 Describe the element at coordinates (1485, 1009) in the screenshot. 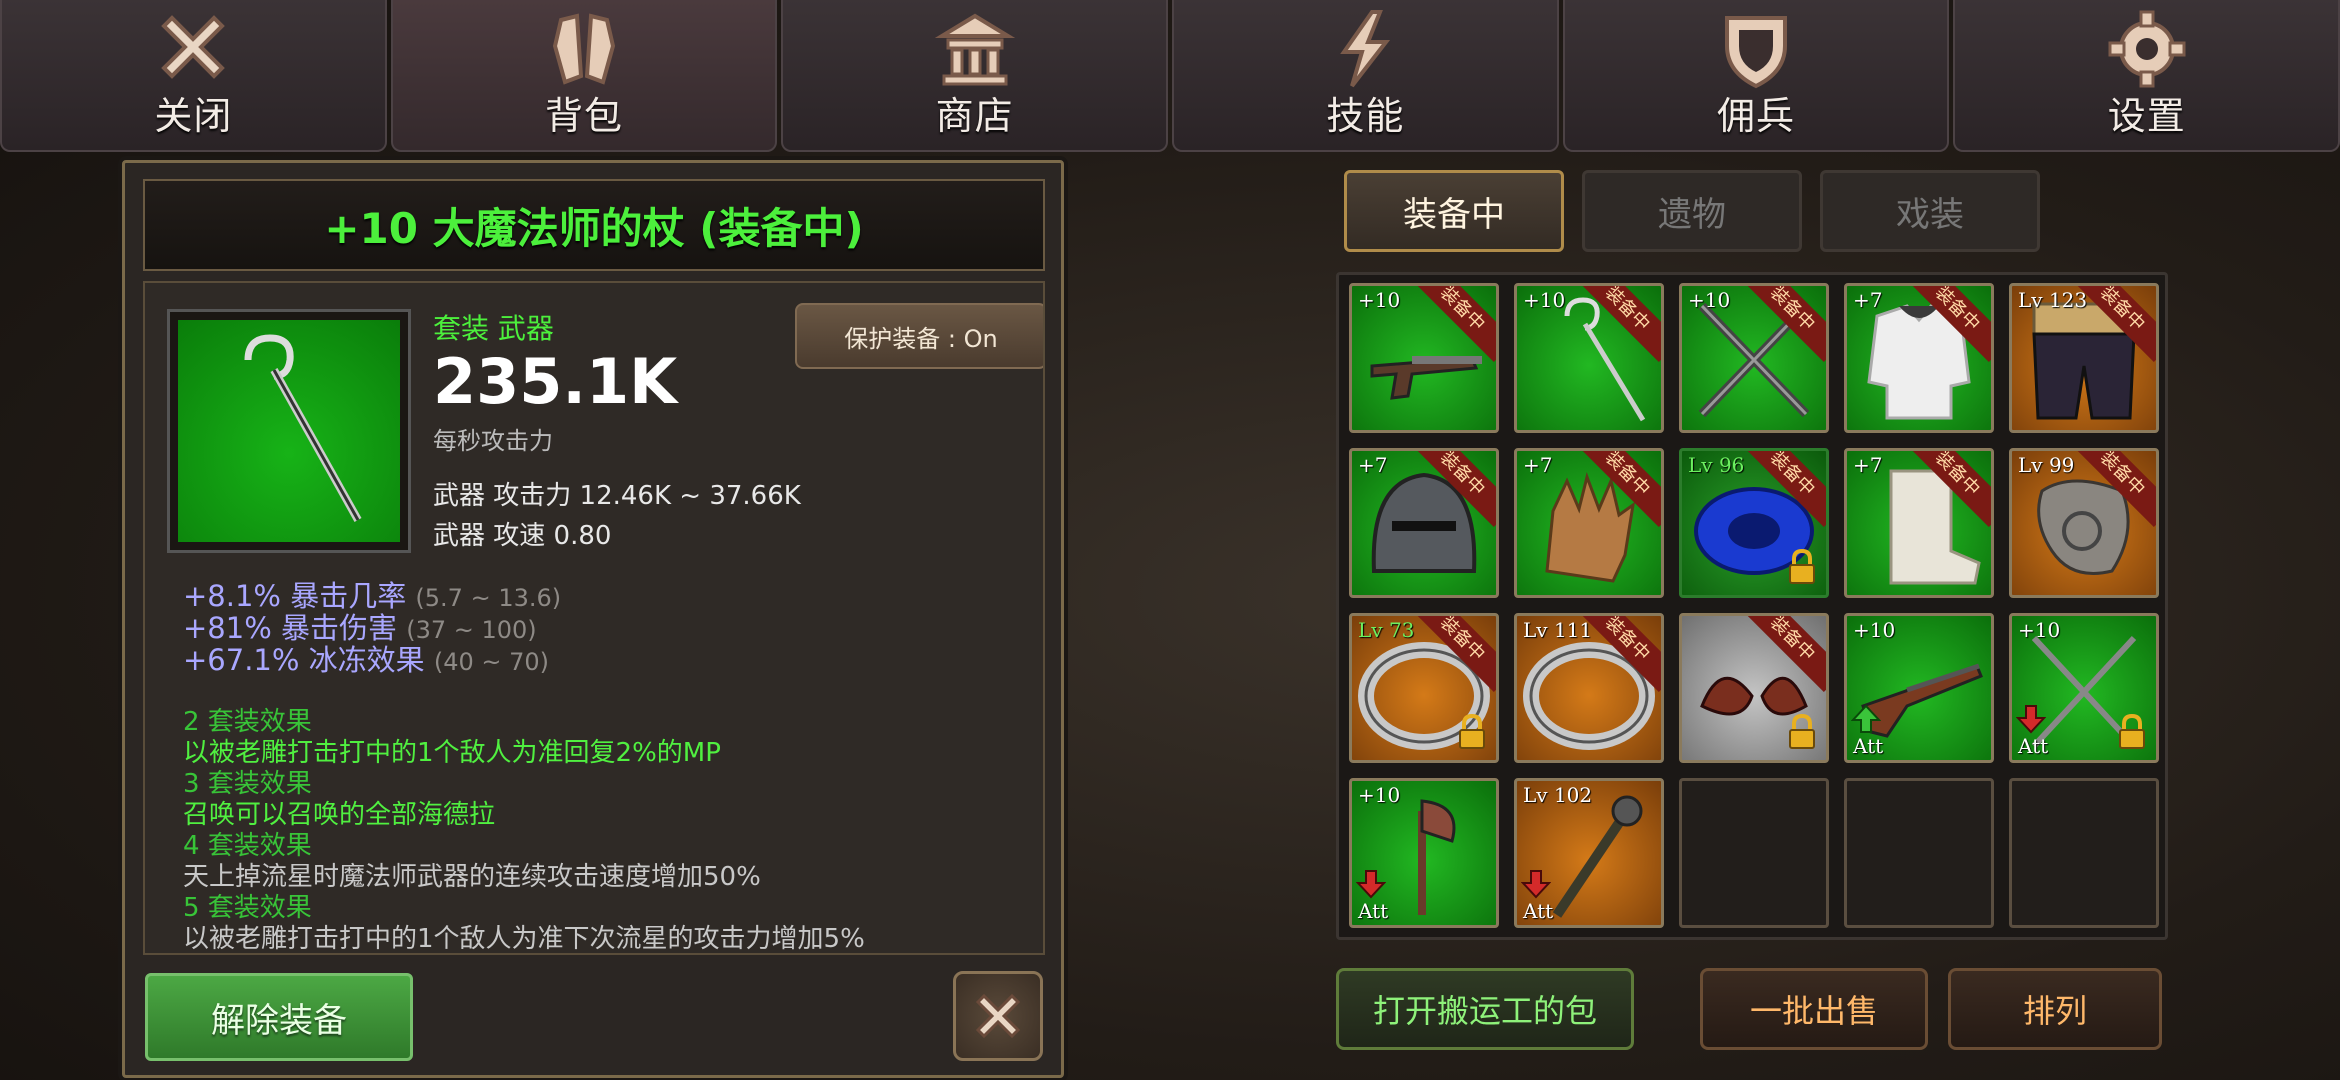

I see `open-porter-bag-button: 打开搬运工的包` at that location.